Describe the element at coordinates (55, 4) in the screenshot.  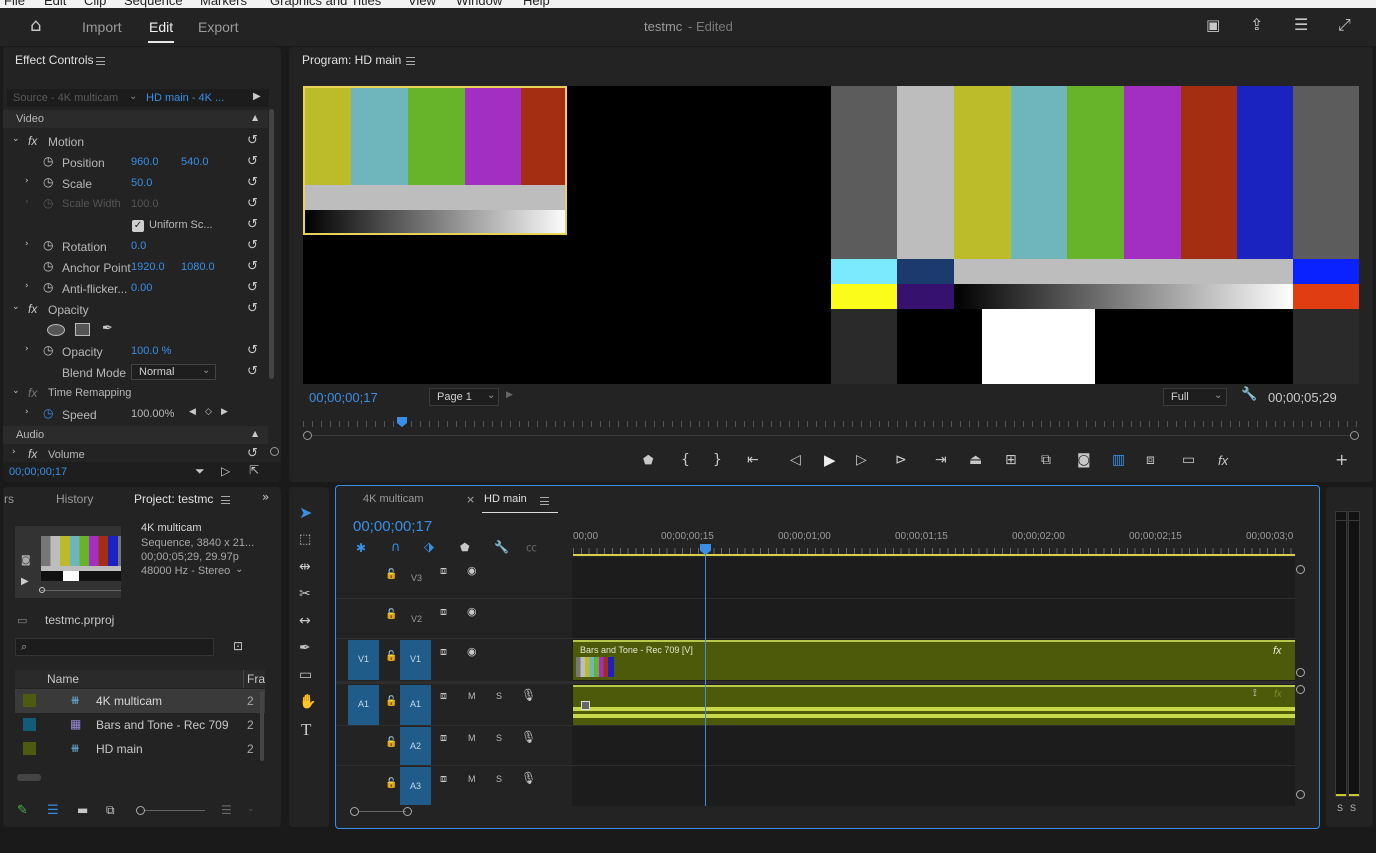
I see `menu-edit: Edit` at that location.